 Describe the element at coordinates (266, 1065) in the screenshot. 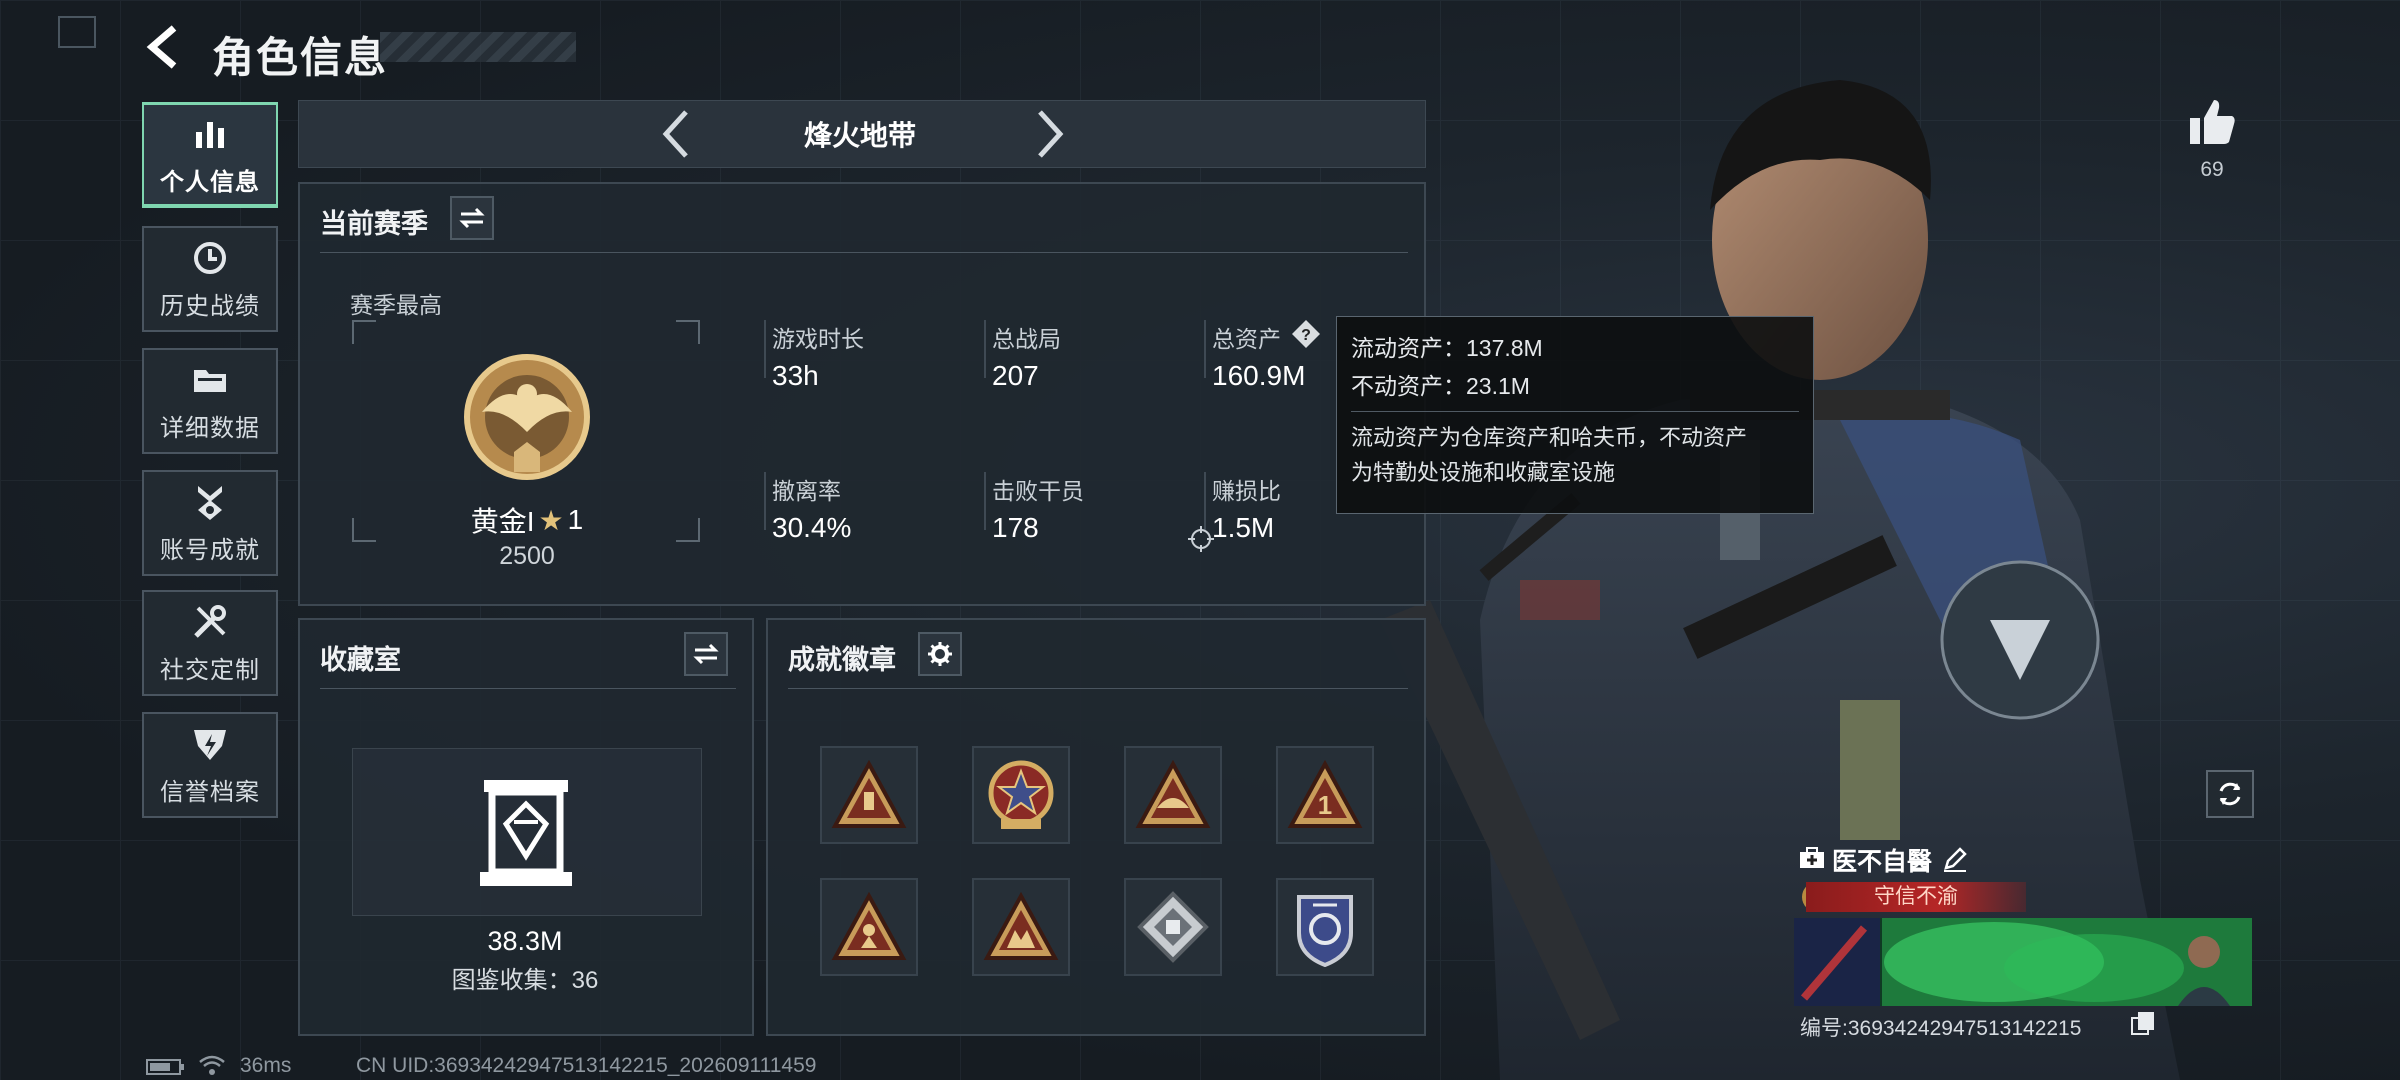

I see `ping-text: 36ms` at that location.